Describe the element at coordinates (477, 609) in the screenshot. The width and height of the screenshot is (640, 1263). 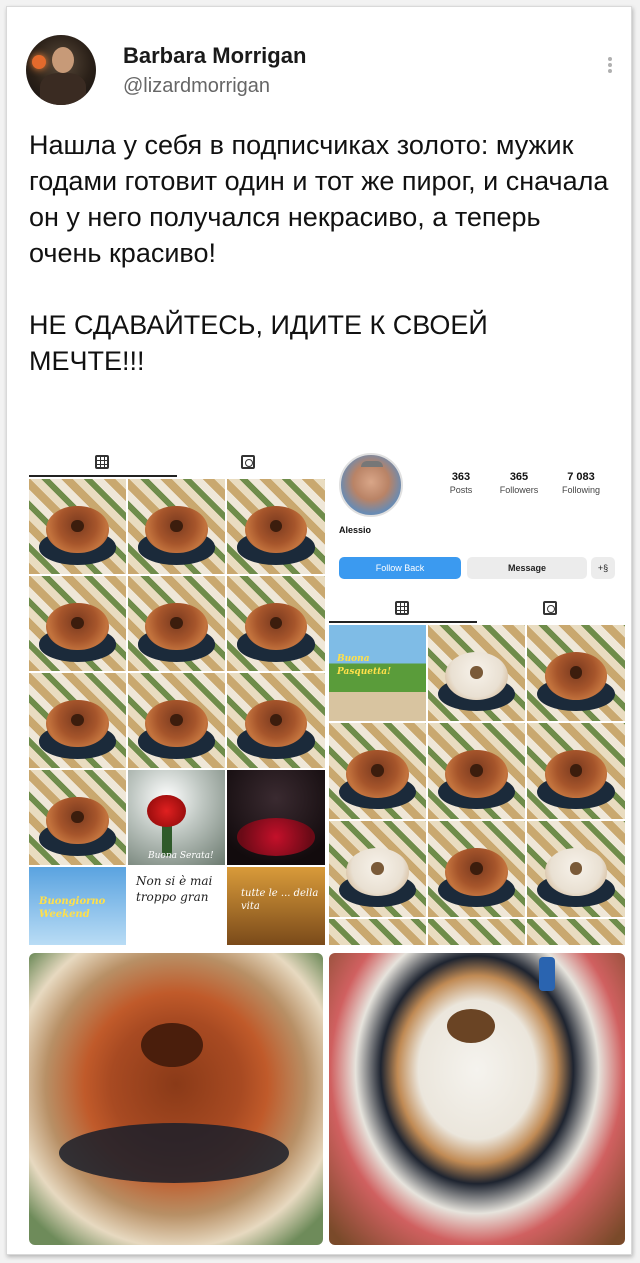
I see `right-tabs` at that location.